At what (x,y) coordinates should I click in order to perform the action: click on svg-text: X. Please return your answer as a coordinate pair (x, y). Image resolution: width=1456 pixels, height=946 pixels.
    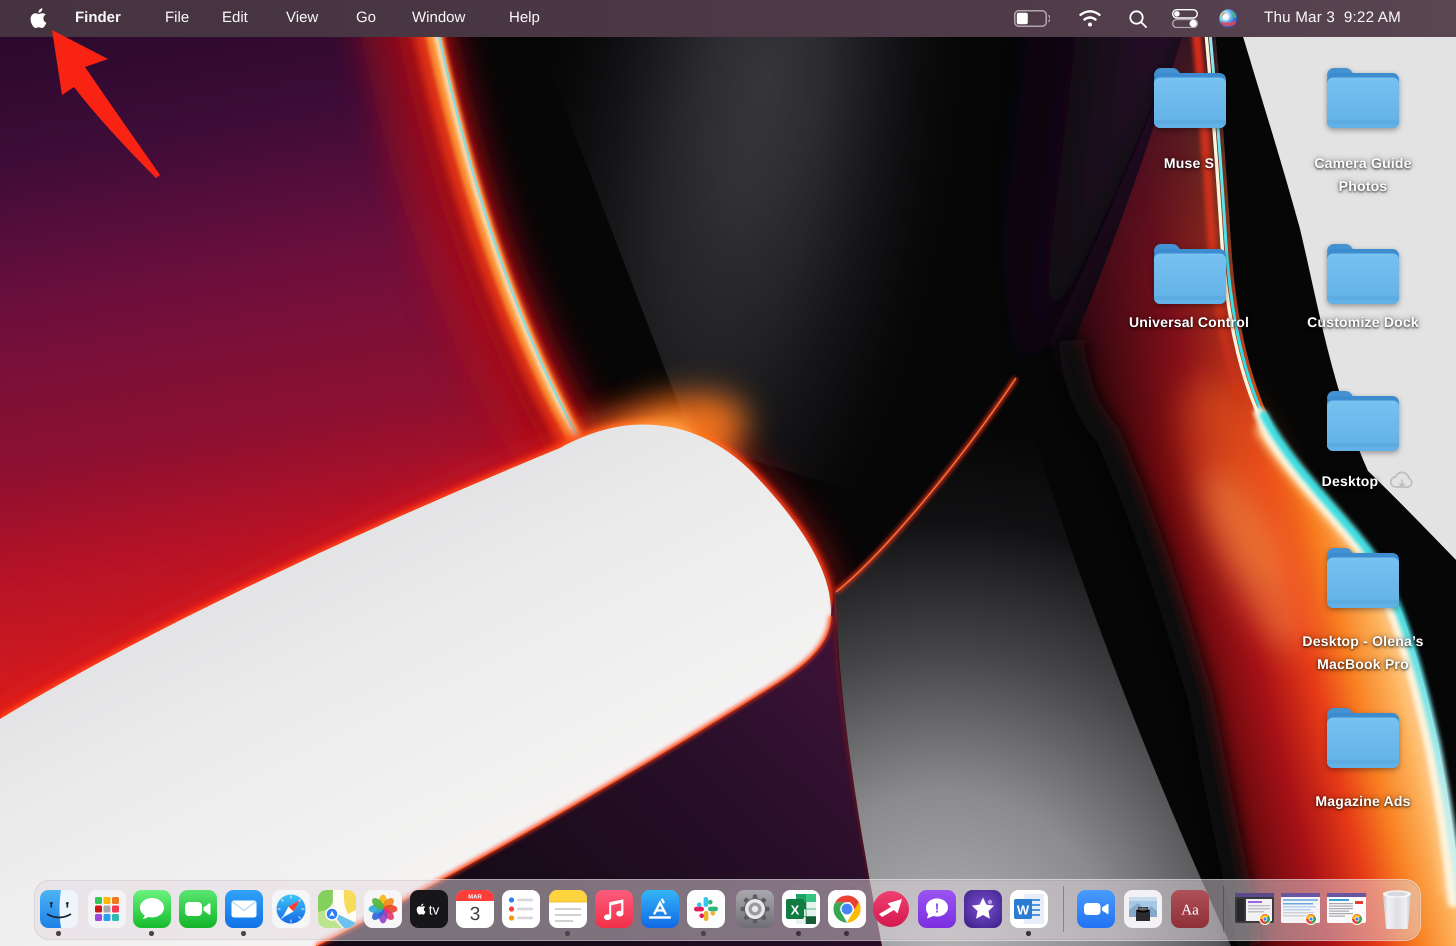
    Looking at the image, I should click on (795, 910).